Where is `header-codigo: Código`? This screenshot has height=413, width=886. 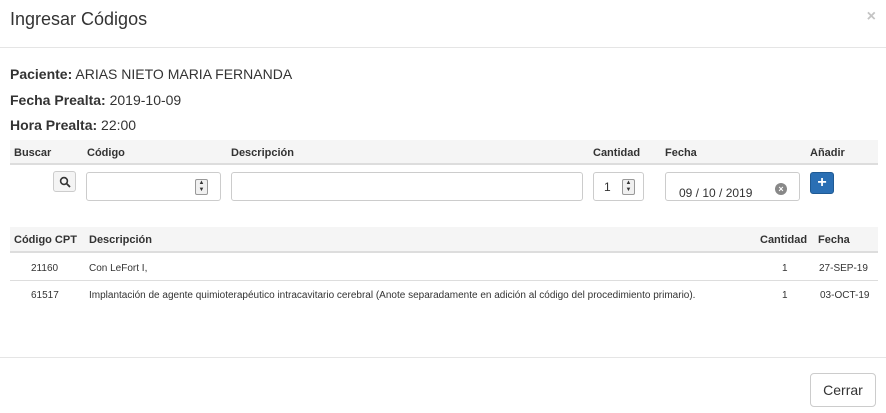 header-codigo: Código is located at coordinates (106, 153).